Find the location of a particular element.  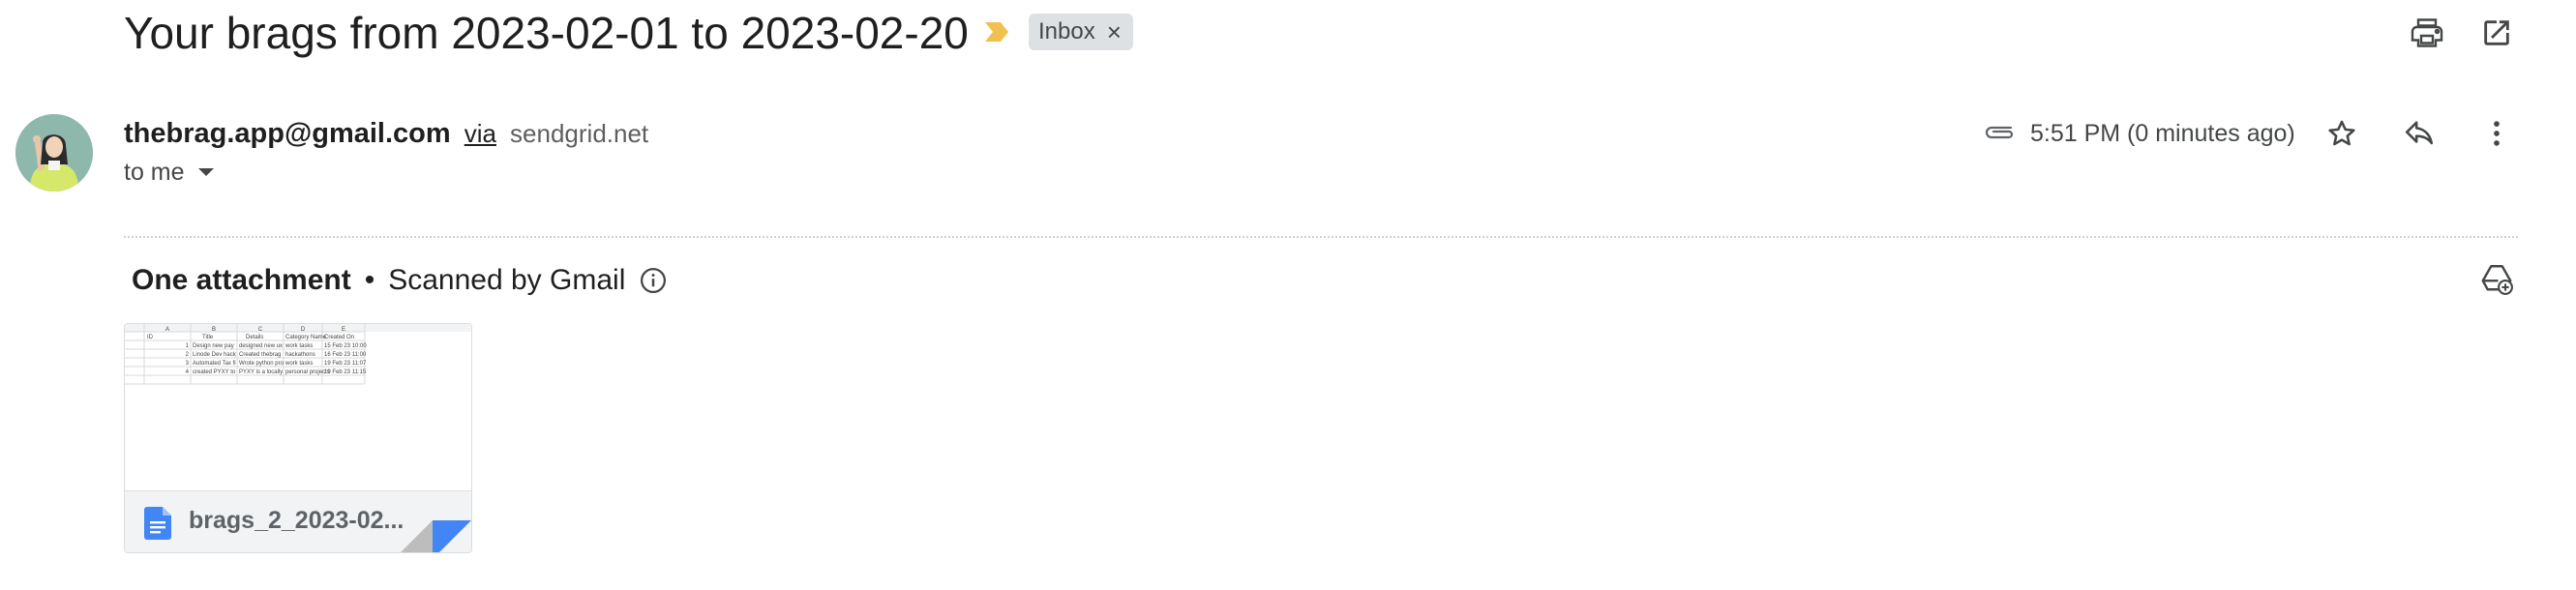

add-to-drive-icon is located at coordinates (2497, 280).